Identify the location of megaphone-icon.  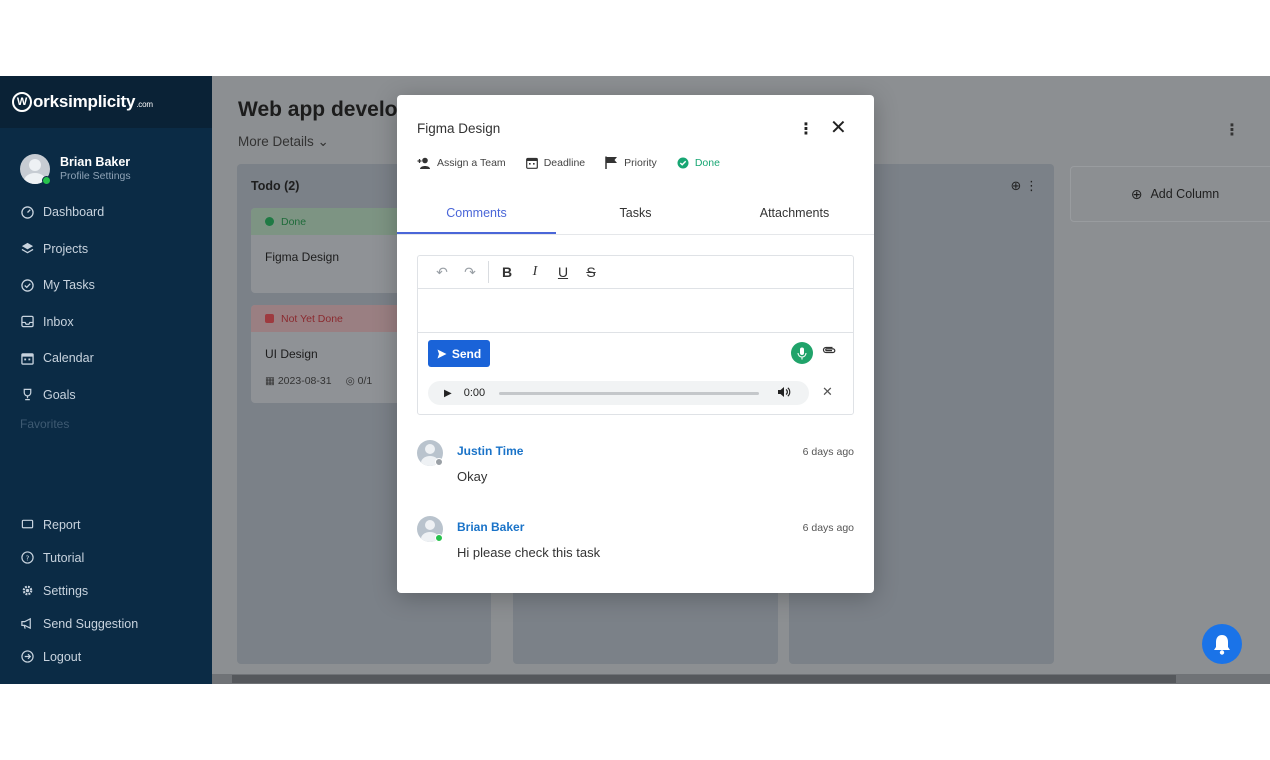
(27, 624).